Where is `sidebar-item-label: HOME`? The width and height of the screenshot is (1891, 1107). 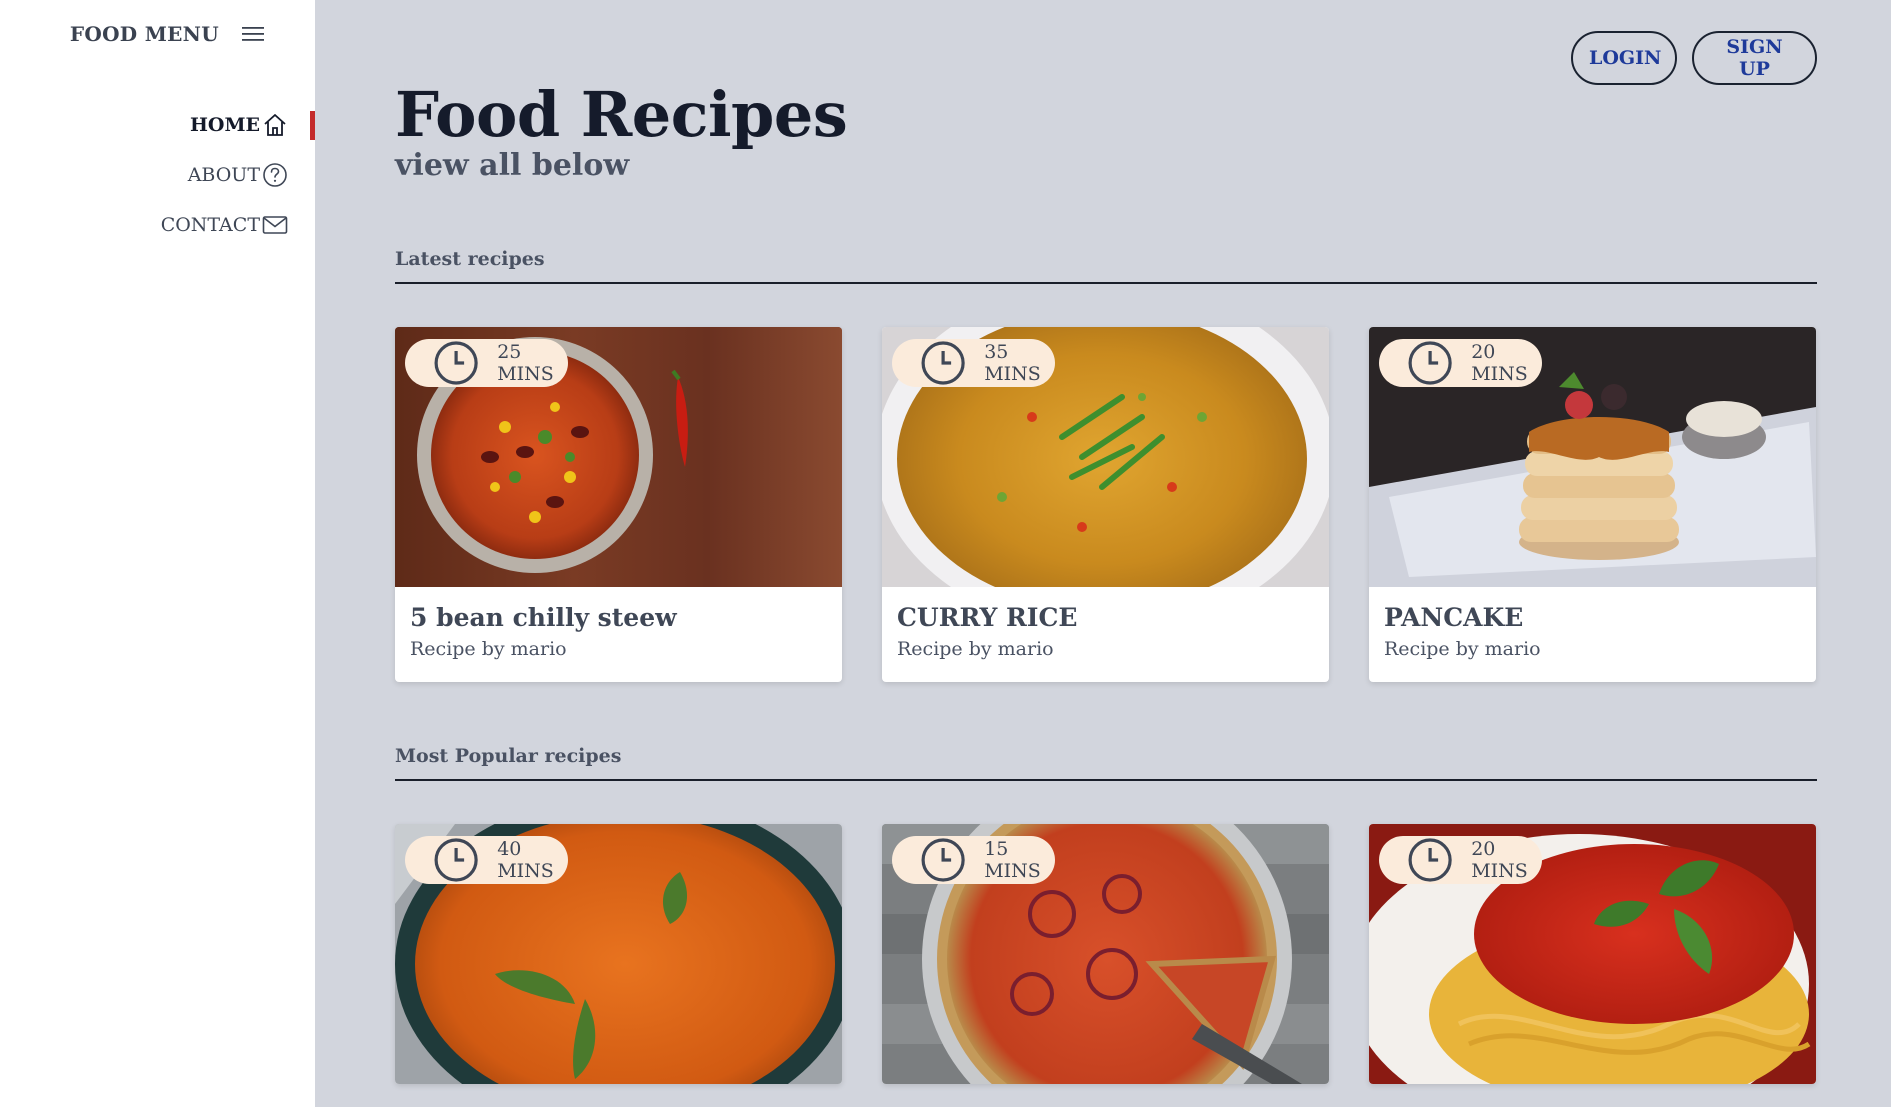
sidebar-item-label: HOME is located at coordinates (224, 125).